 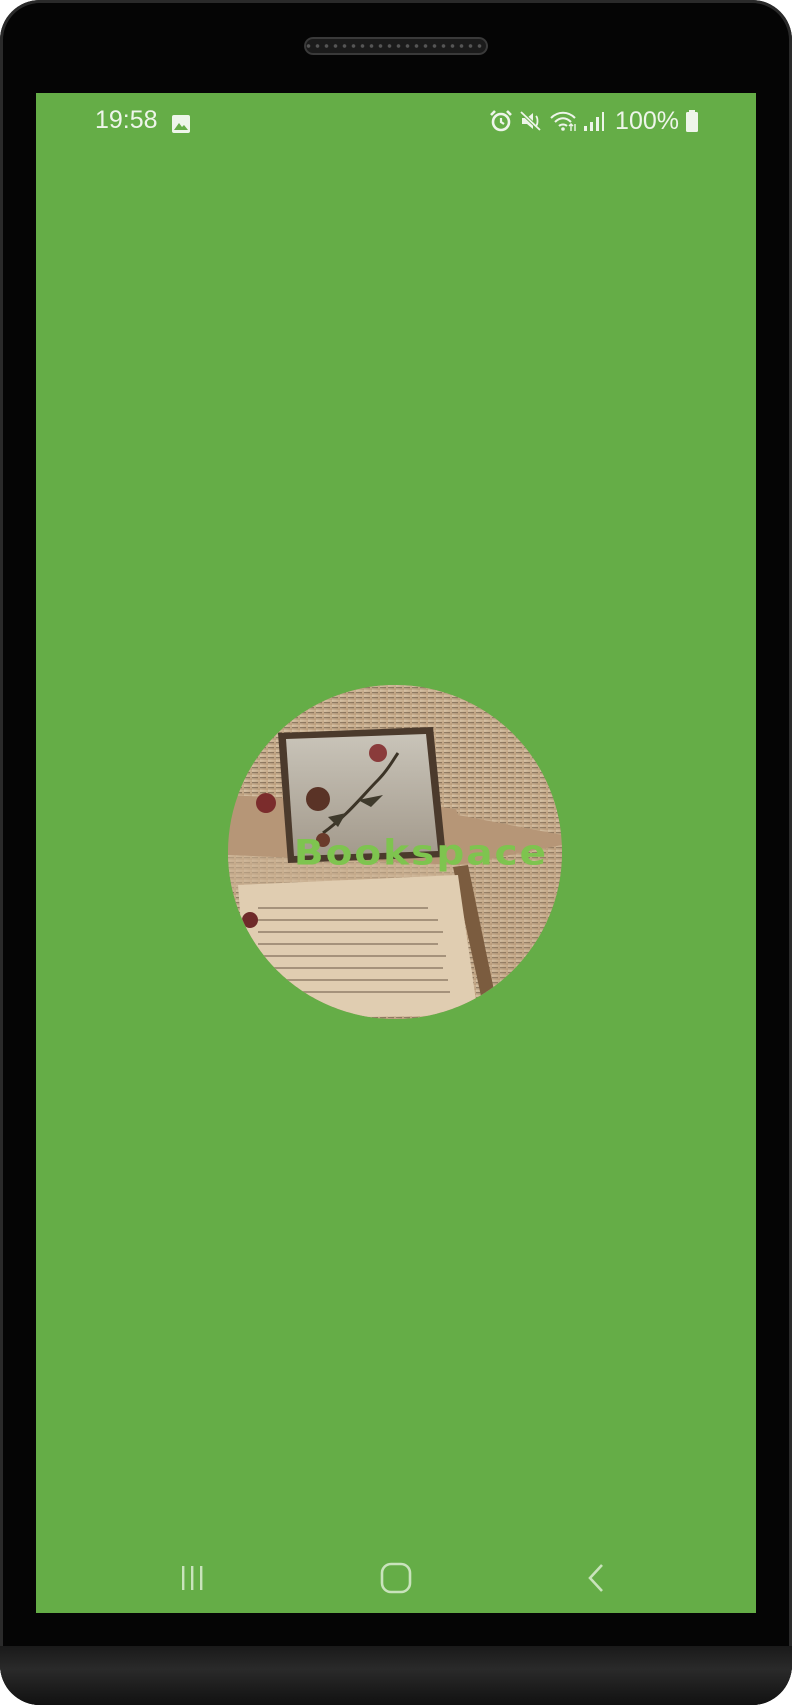 I want to click on home-button, so click(x=396, y=1578).